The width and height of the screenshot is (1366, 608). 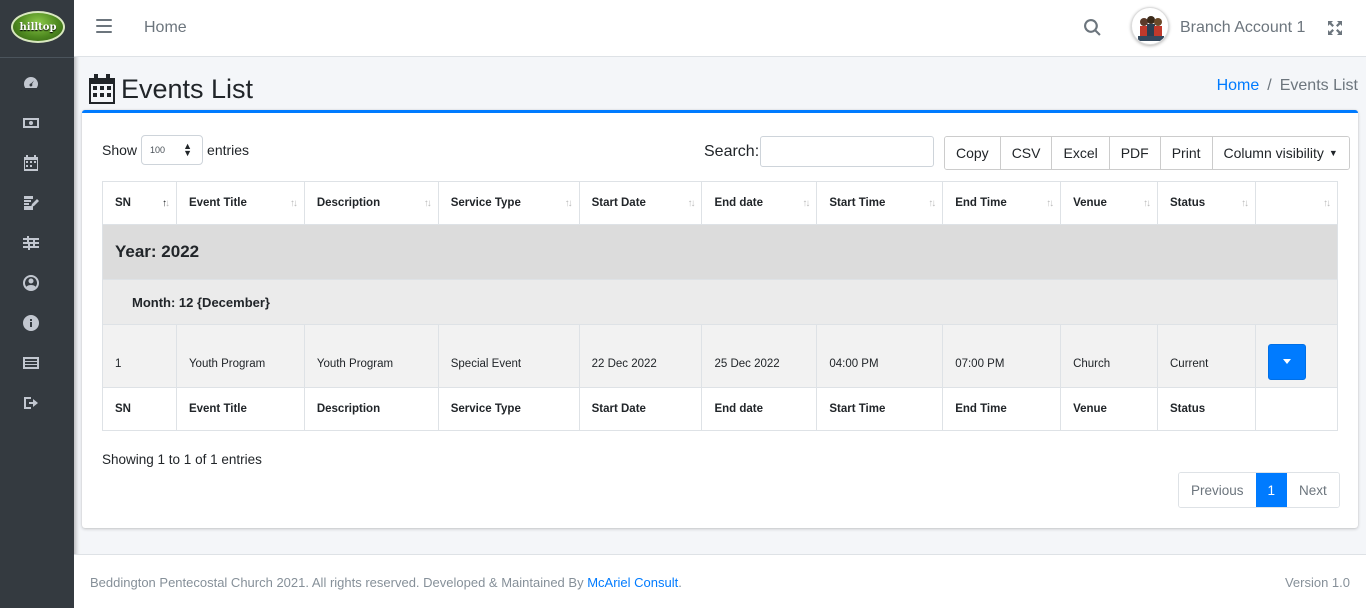 I want to click on group-year-label: Year: 2022, so click(x=720, y=252).